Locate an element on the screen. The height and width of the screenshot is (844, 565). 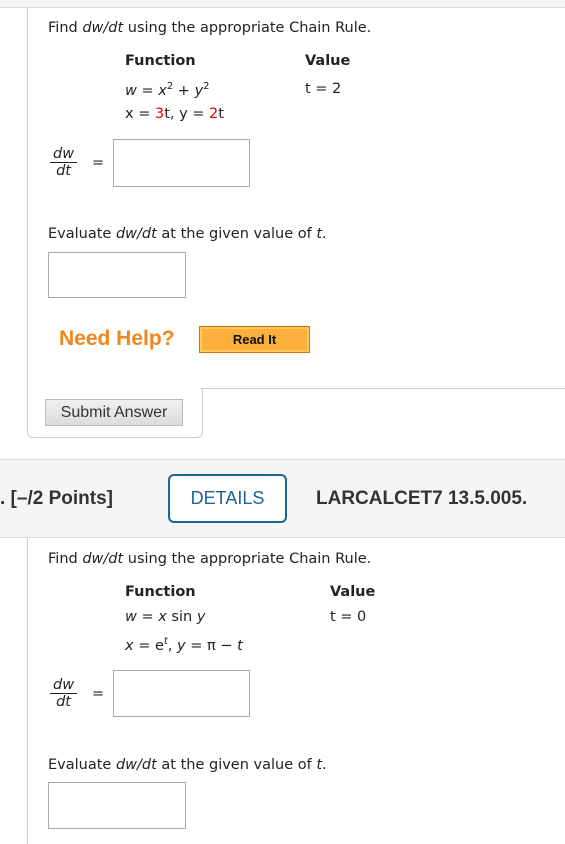
function-line-2: x = 3t, y = 2t is located at coordinates (174, 114).